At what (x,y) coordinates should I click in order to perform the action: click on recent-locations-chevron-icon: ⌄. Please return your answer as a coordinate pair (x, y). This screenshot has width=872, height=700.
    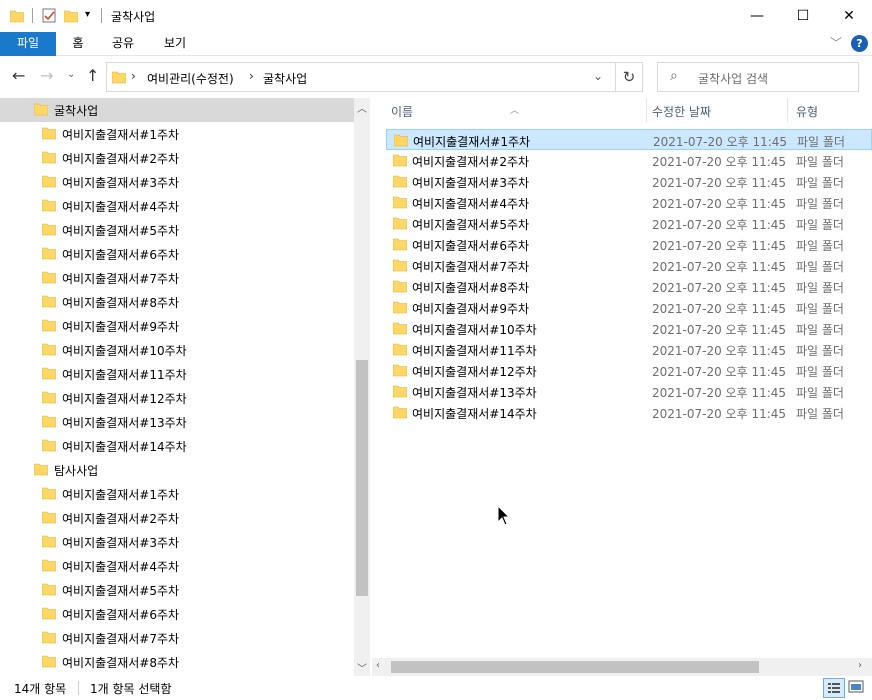
    Looking at the image, I should click on (71, 74).